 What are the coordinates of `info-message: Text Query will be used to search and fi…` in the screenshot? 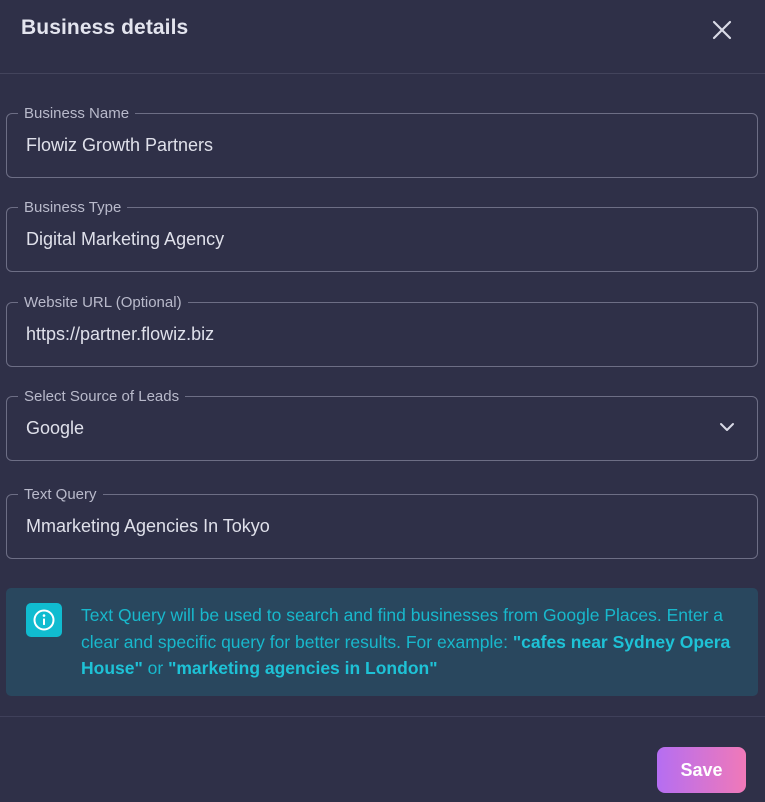 It's located at (411, 642).